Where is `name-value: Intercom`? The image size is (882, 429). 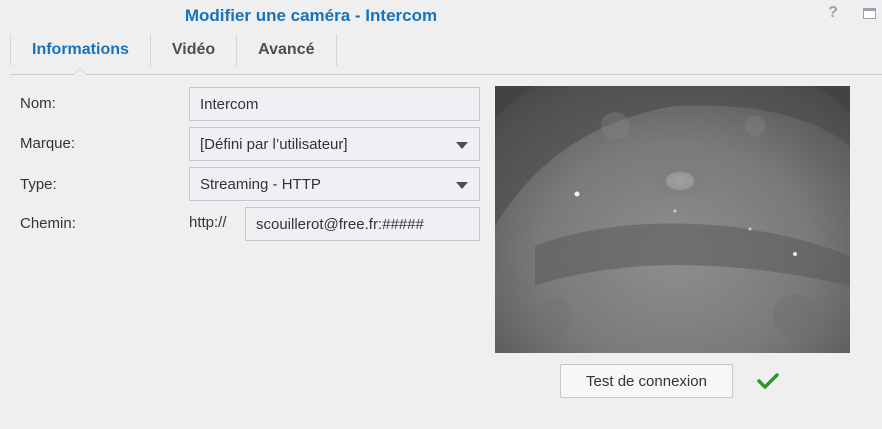
name-value: Intercom is located at coordinates (229, 104).